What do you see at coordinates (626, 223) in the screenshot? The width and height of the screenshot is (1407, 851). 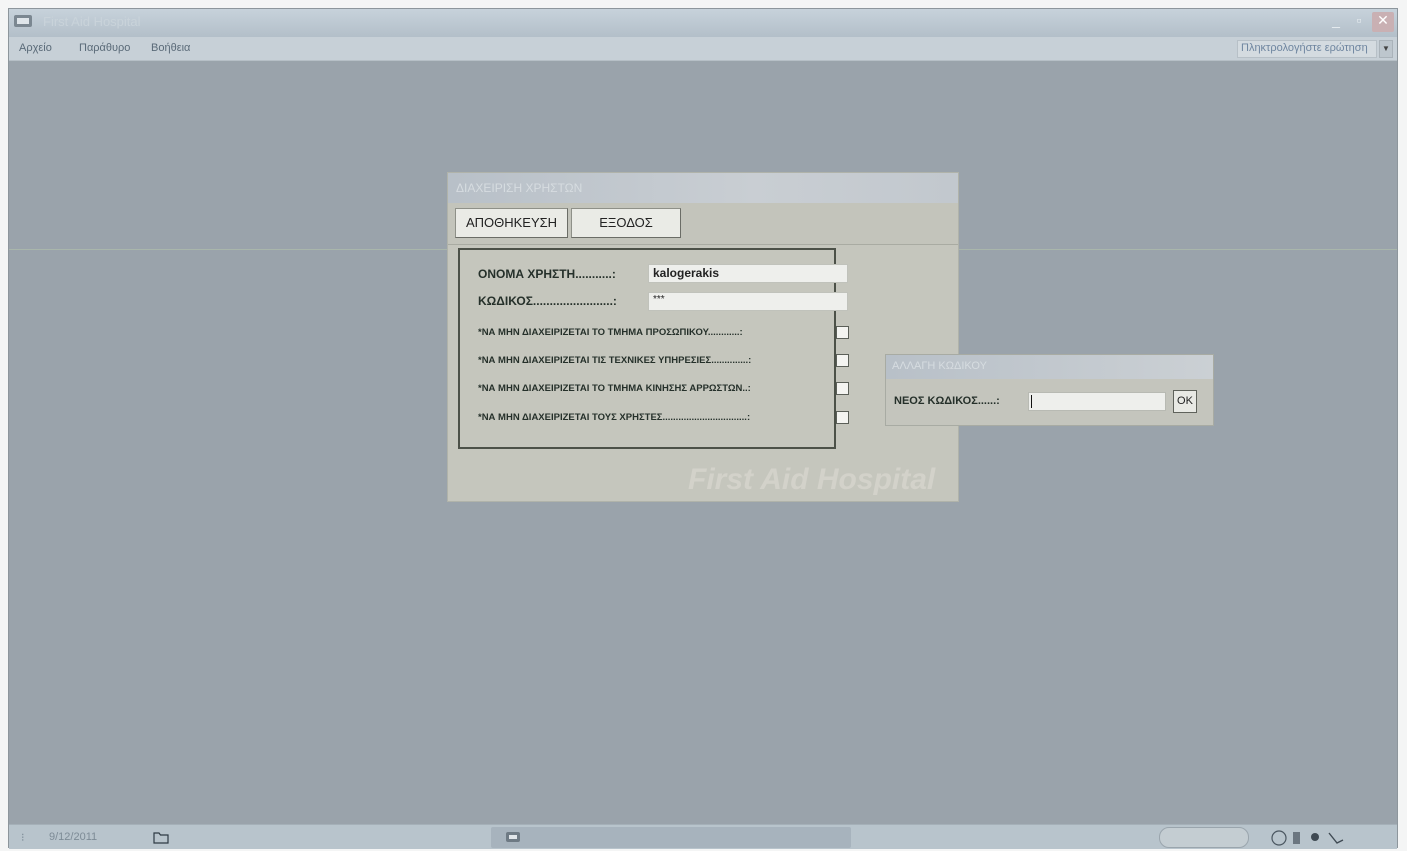 I see `exit-button: ΕΞΟΔΟΣ` at bounding box center [626, 223].